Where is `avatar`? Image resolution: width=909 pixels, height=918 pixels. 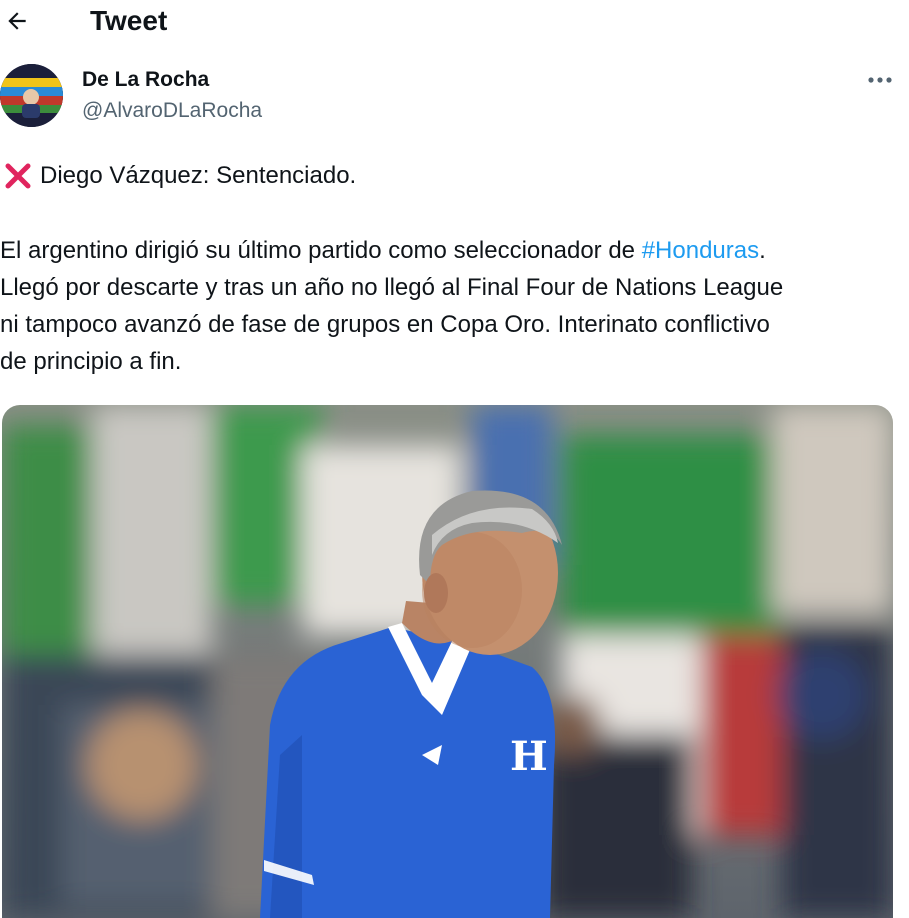
avatar is located at coordinates (31, 95).